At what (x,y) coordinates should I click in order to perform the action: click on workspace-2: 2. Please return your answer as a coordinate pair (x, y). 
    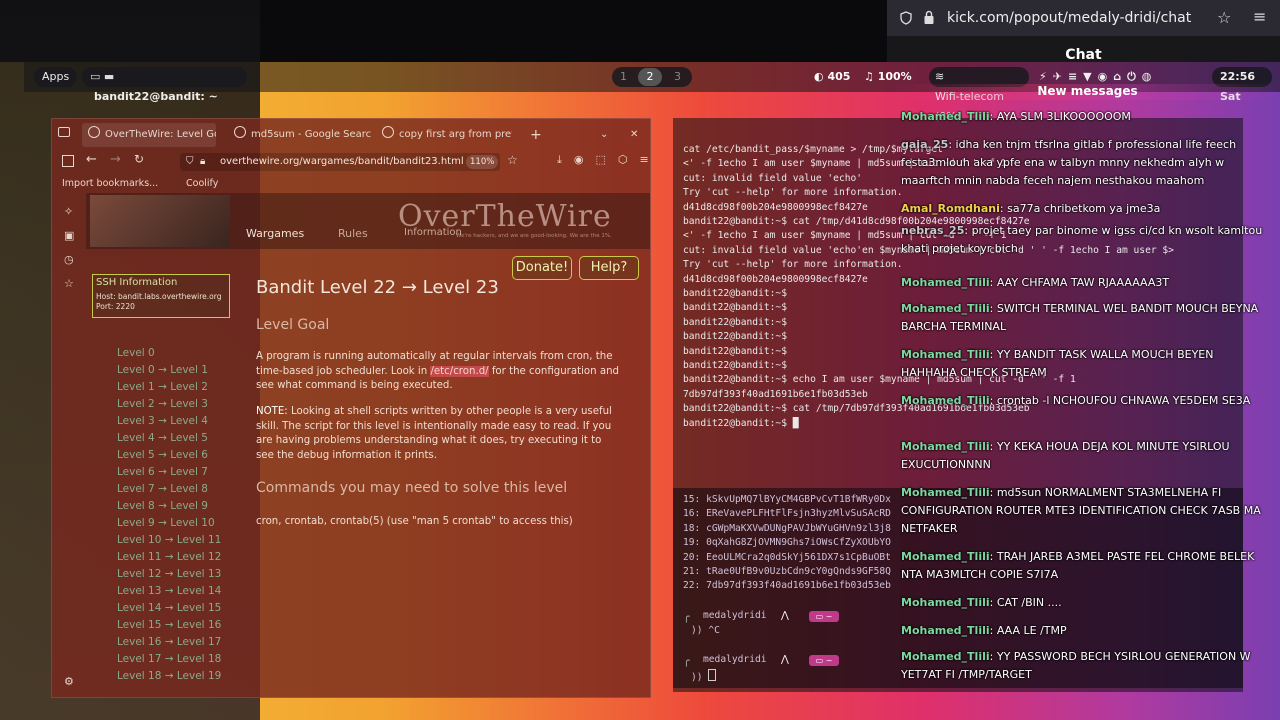
    Looking at the image, I should click on (650, 77).